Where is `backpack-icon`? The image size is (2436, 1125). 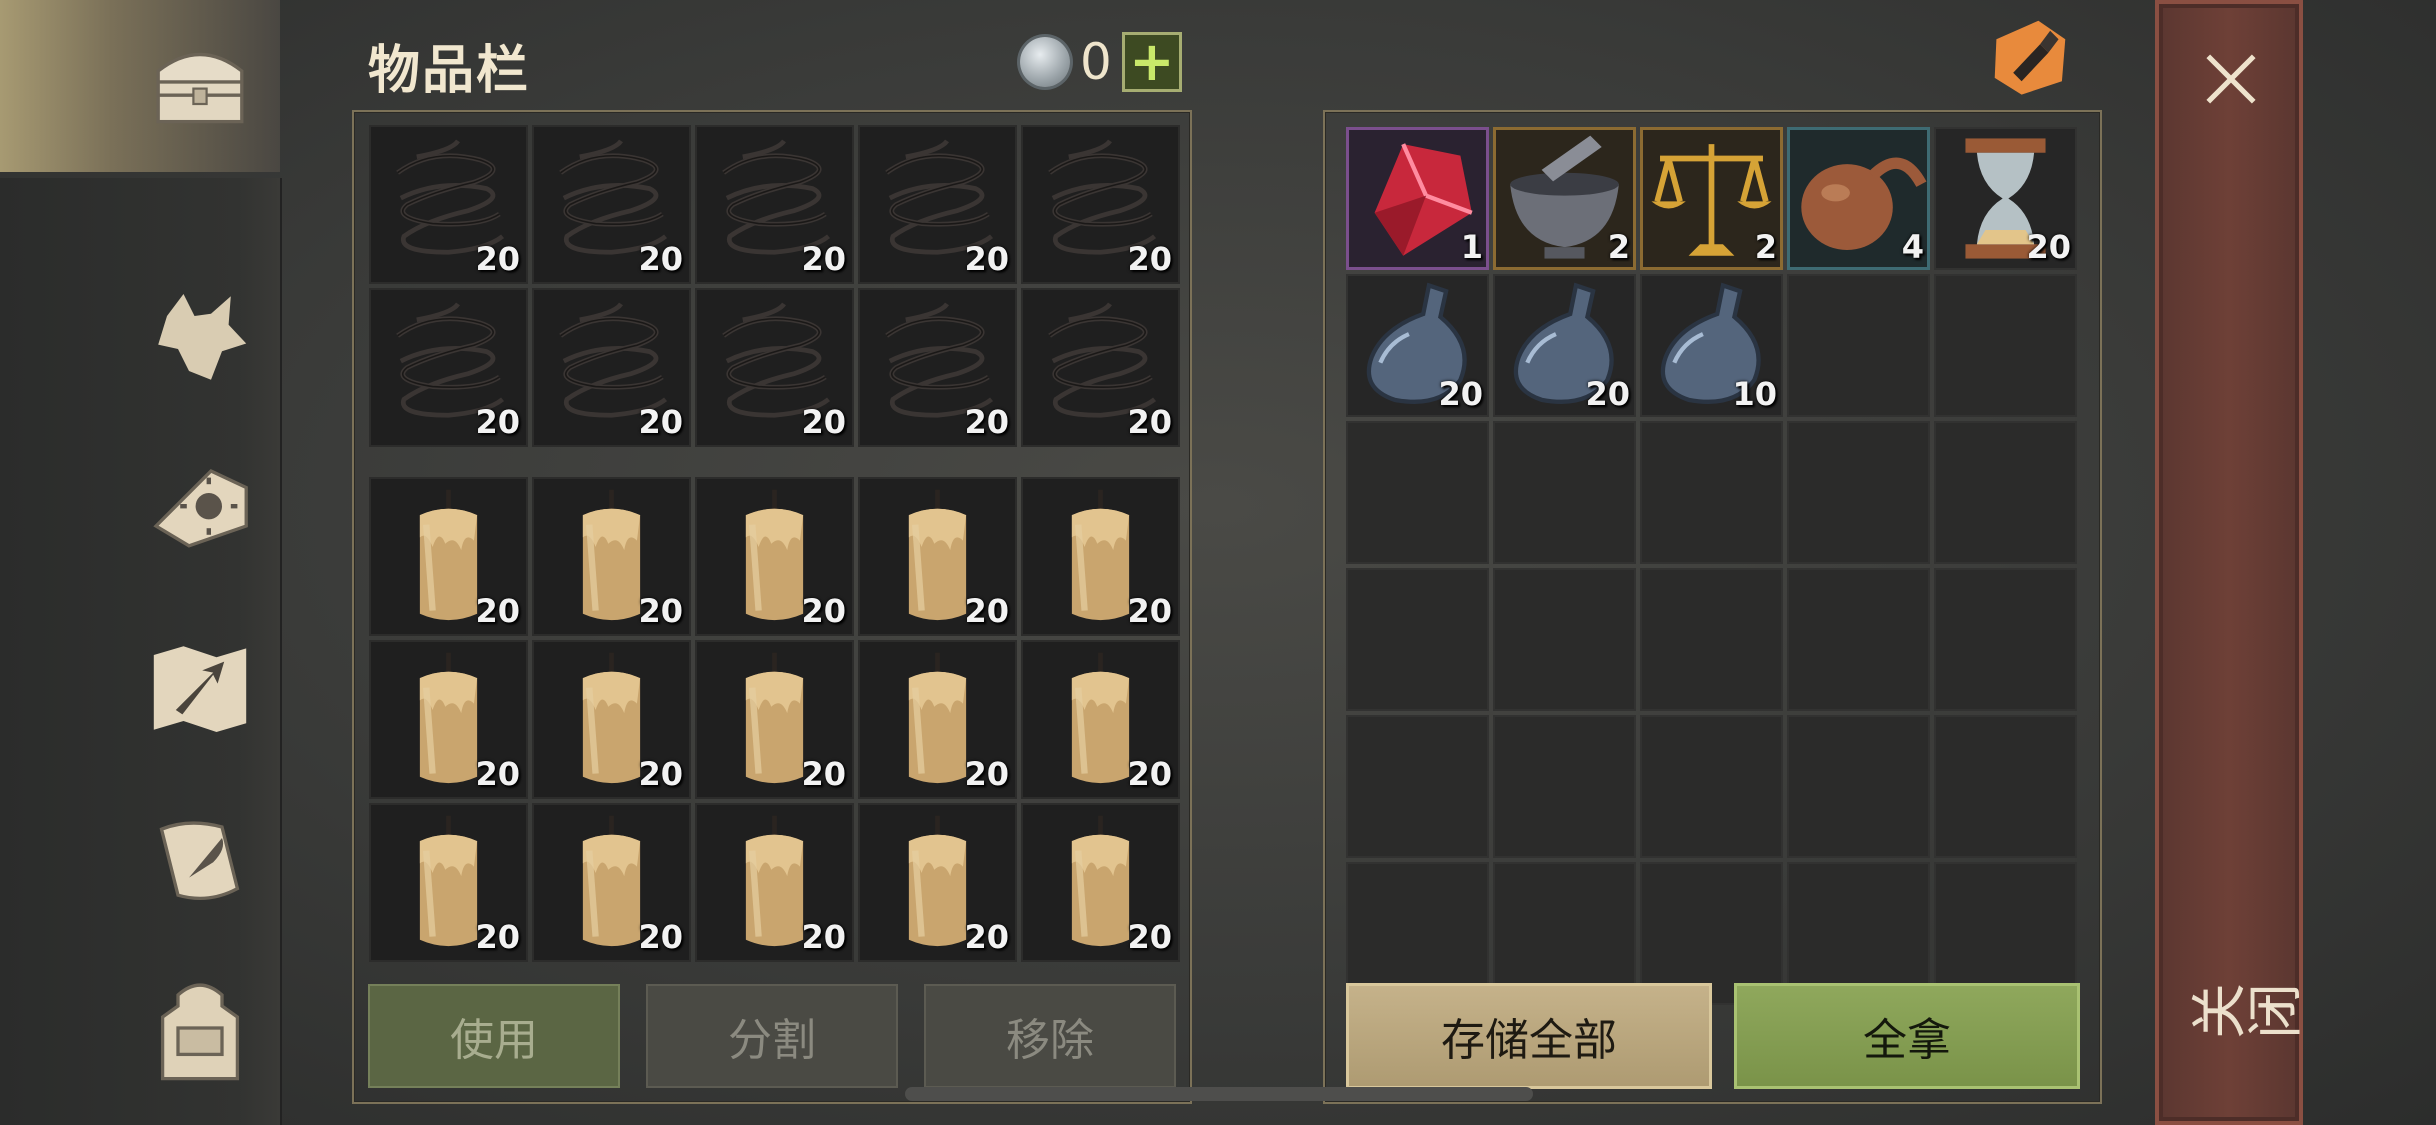 backpack-icon is located at coordinates (200, 1032).